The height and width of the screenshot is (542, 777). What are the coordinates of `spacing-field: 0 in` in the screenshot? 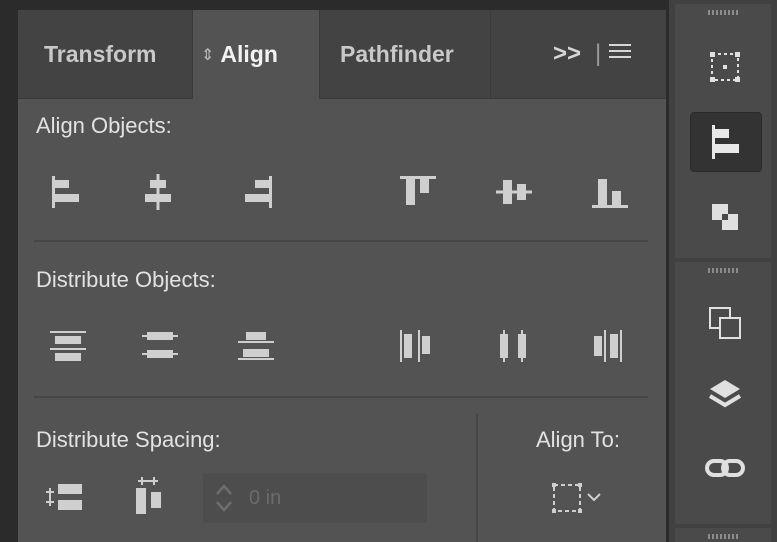 It's located at (315, 498).